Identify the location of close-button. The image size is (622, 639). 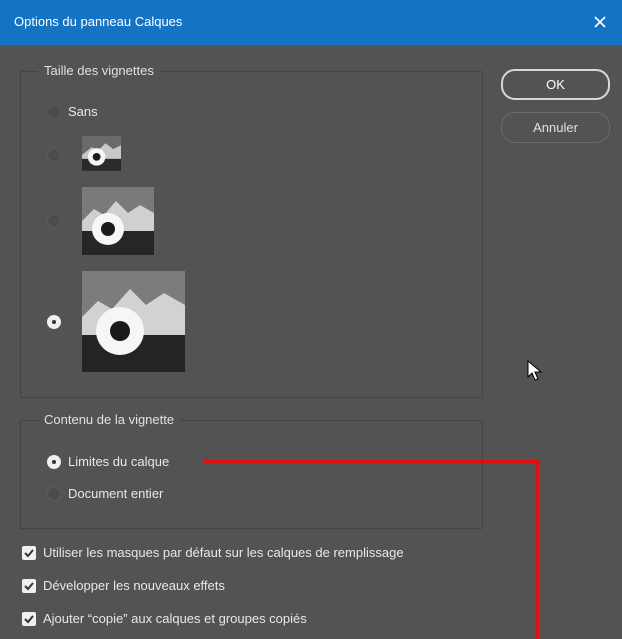
(600, 22).